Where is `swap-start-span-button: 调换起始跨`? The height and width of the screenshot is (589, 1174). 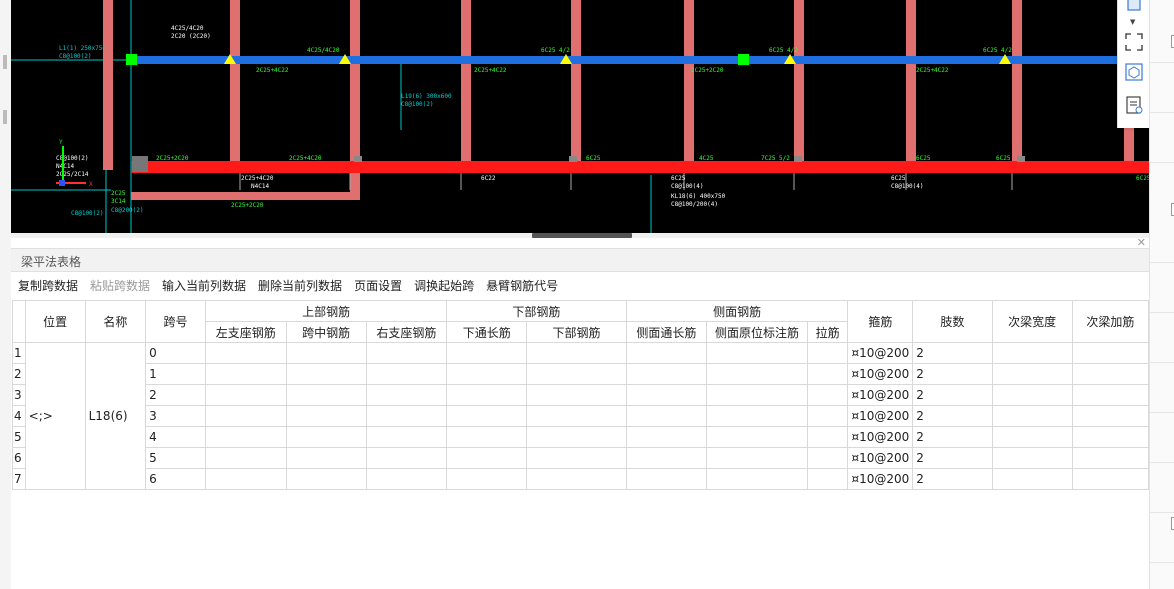
swap-start-span-button: 调换起始跨 is located at coordinates (444, 286).